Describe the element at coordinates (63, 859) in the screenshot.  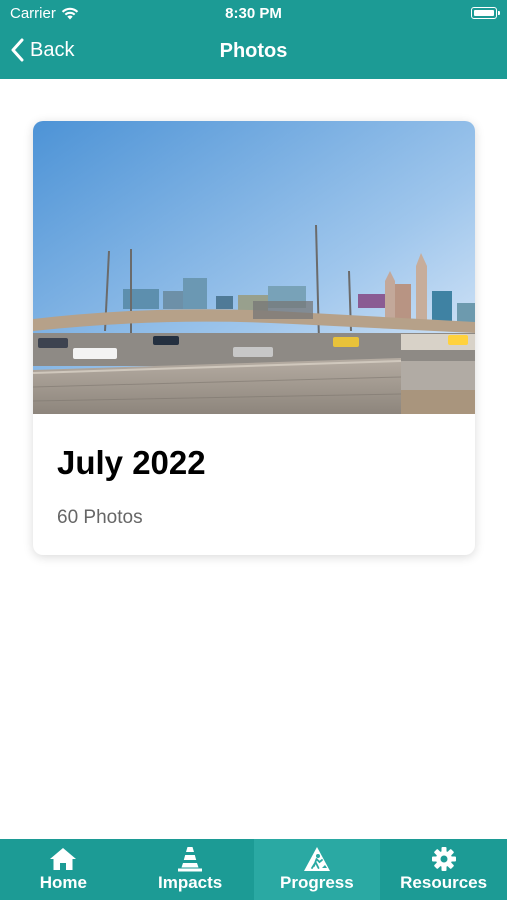
I see `home-icon` at that location.